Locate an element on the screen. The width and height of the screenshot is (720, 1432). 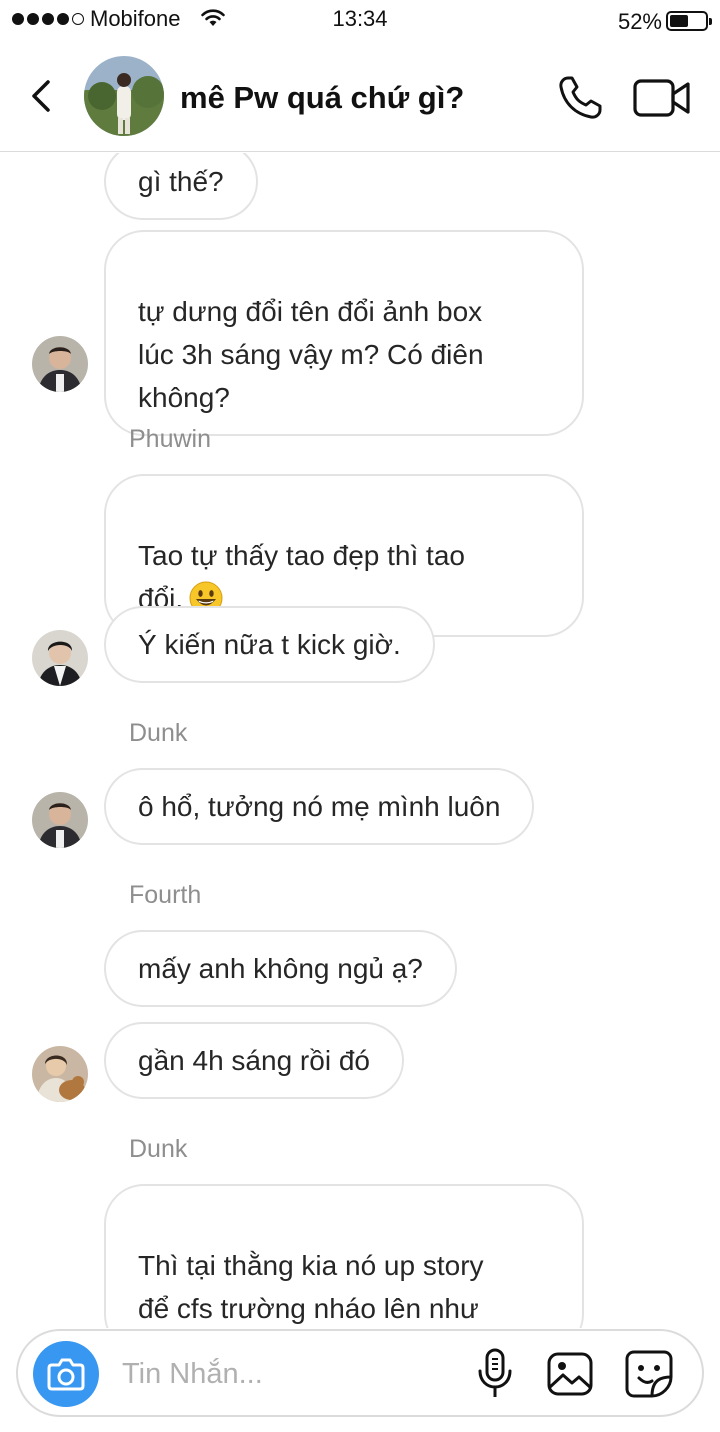
message-input is located at coordinates (287, 1374).